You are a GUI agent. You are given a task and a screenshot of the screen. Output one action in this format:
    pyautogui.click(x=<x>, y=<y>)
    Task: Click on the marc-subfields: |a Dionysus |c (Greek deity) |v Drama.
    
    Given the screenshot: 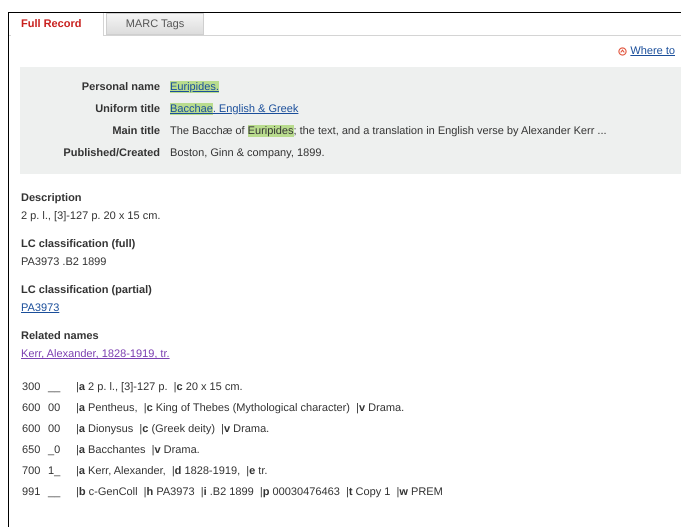 What is the action you would take?
    pyautogui.click(x=173, y=429)
    